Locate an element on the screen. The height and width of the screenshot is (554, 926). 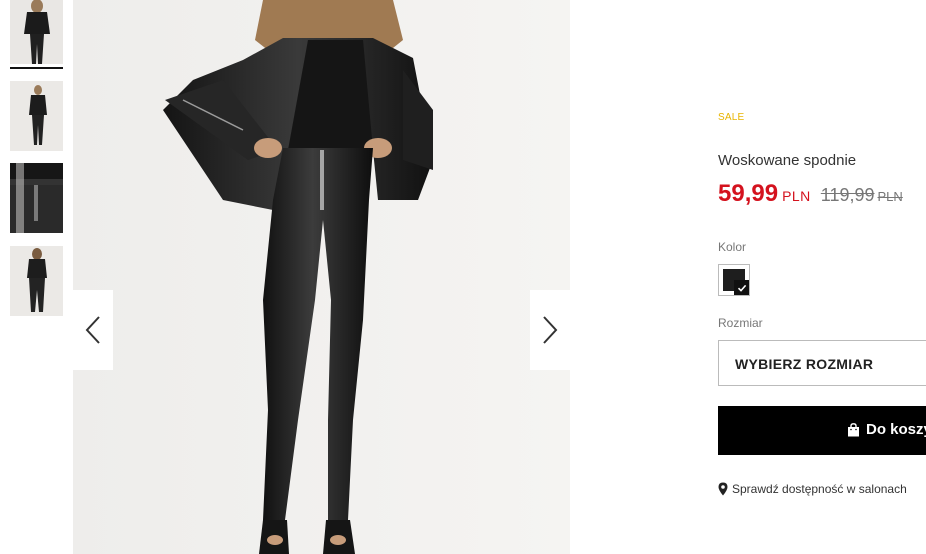
checkmark-icon is located at coordinates (741, 288).